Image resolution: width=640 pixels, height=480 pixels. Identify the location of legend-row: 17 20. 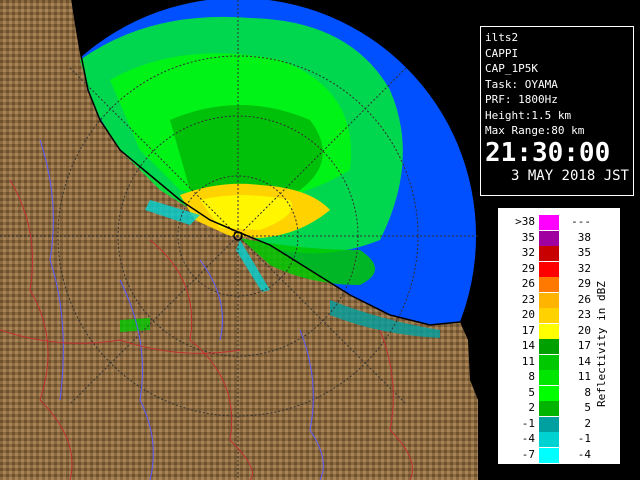
(550, 331).